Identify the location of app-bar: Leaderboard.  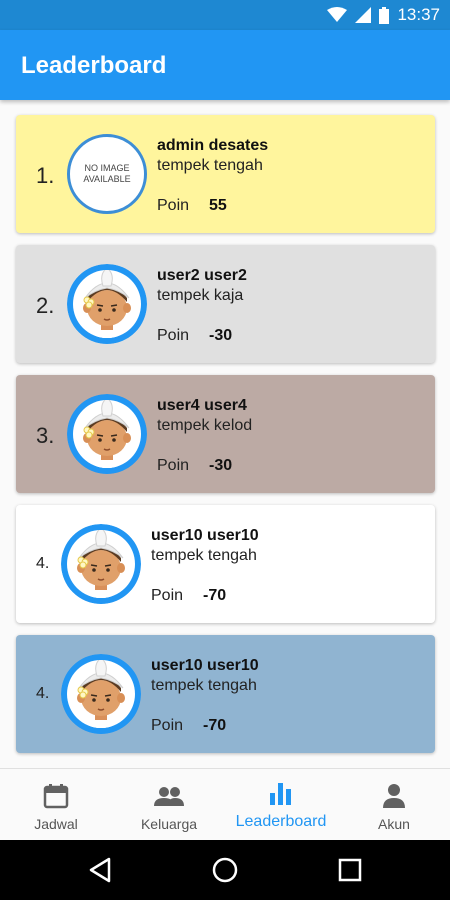
(225, 65).